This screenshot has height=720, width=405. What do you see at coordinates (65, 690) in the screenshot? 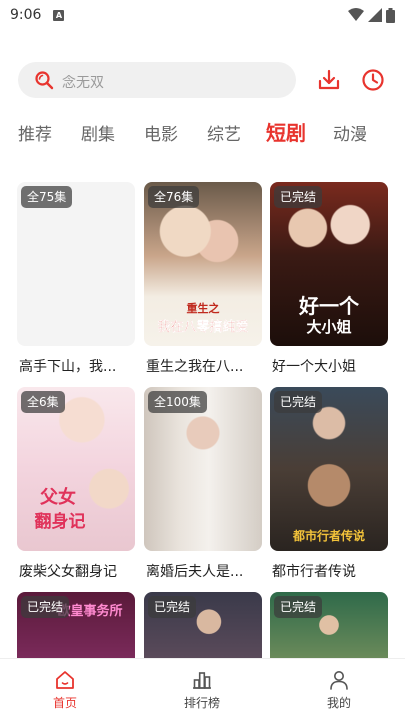
I see `nav-home: 首页` at bounding box center [65, 690].